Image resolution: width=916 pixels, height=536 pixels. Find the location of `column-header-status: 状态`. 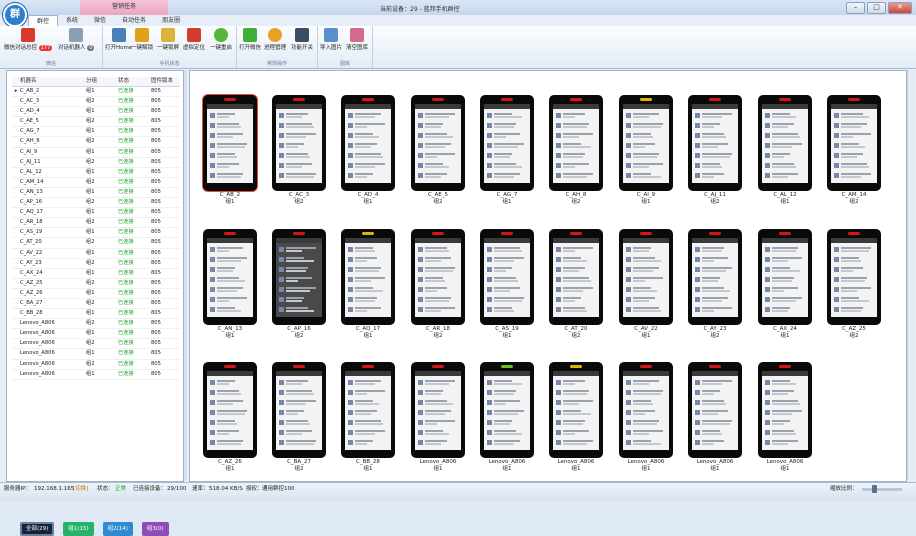

column-header-status: 状态 is located at coordinates (134, 81).